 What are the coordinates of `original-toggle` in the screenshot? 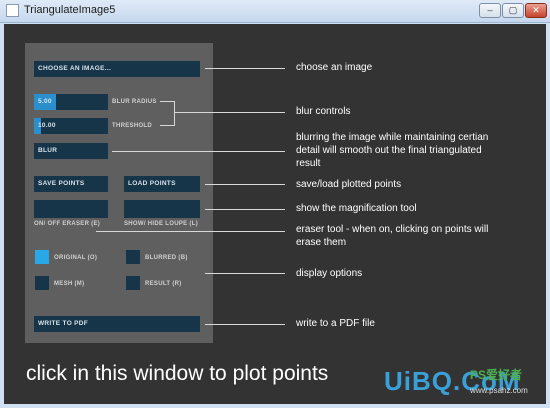 It's located at (42, 257).